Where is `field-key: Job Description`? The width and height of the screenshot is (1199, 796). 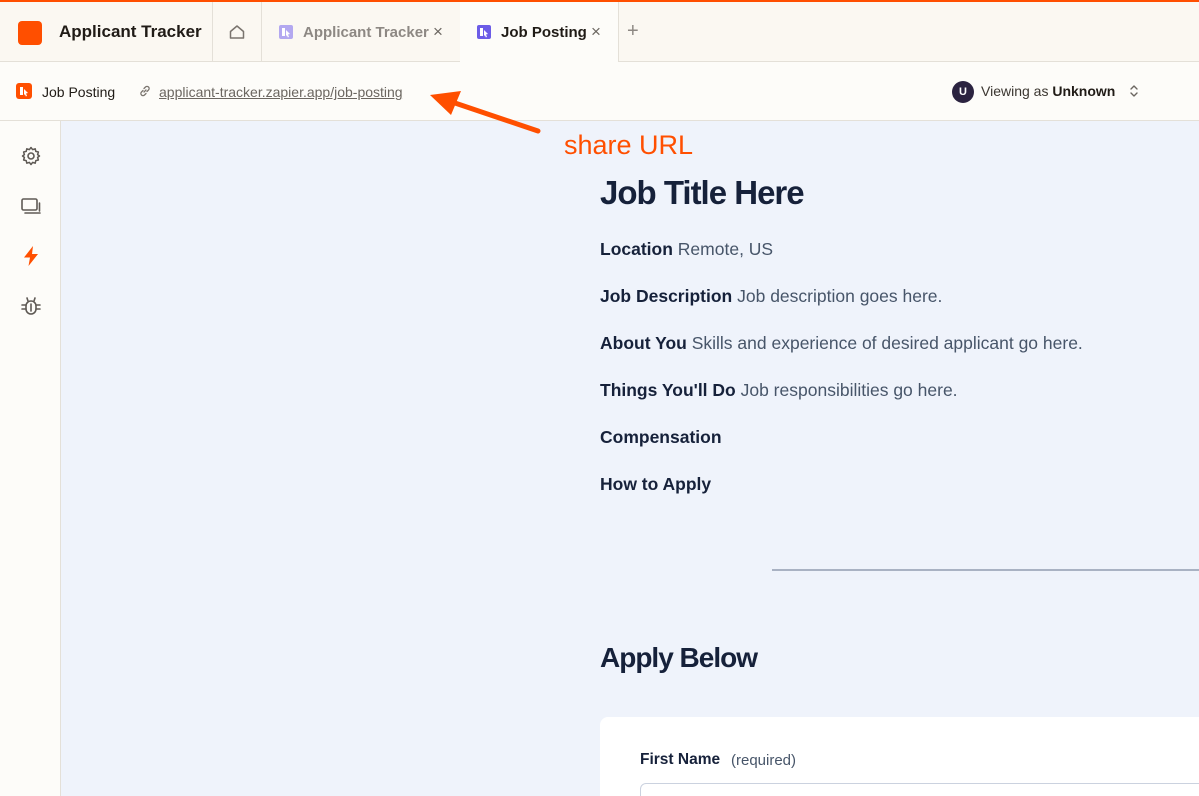 field-key: Job Description is located at coordinates (666, 296).